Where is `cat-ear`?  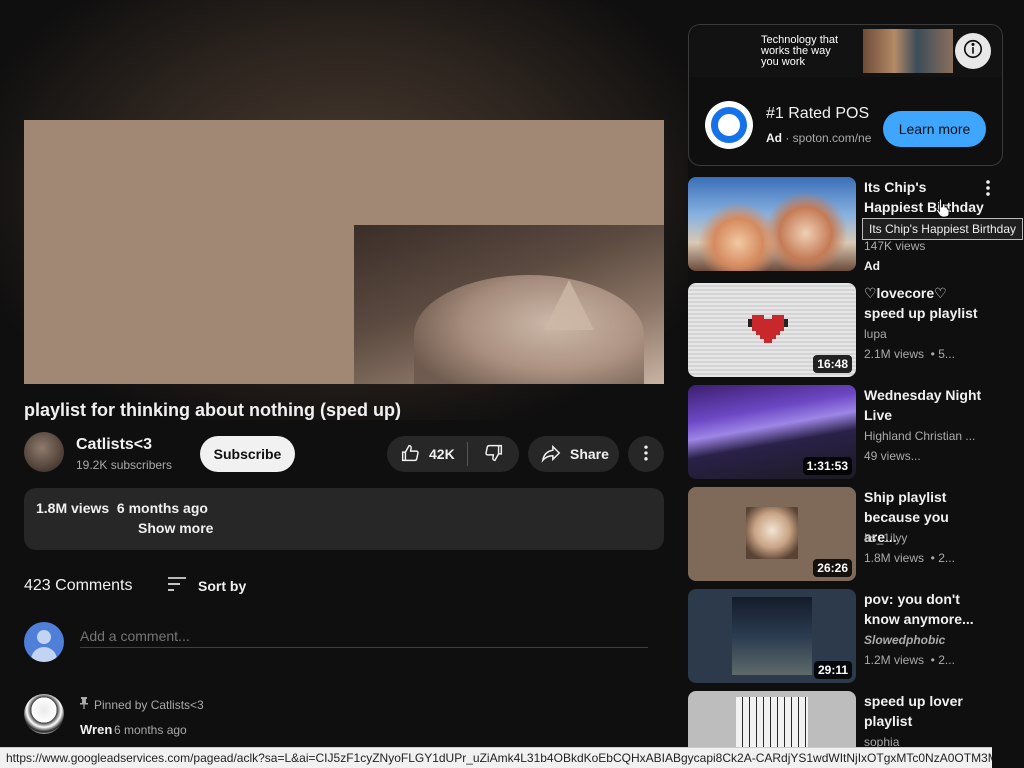 cat-ear is located at coordinates (569, 305).